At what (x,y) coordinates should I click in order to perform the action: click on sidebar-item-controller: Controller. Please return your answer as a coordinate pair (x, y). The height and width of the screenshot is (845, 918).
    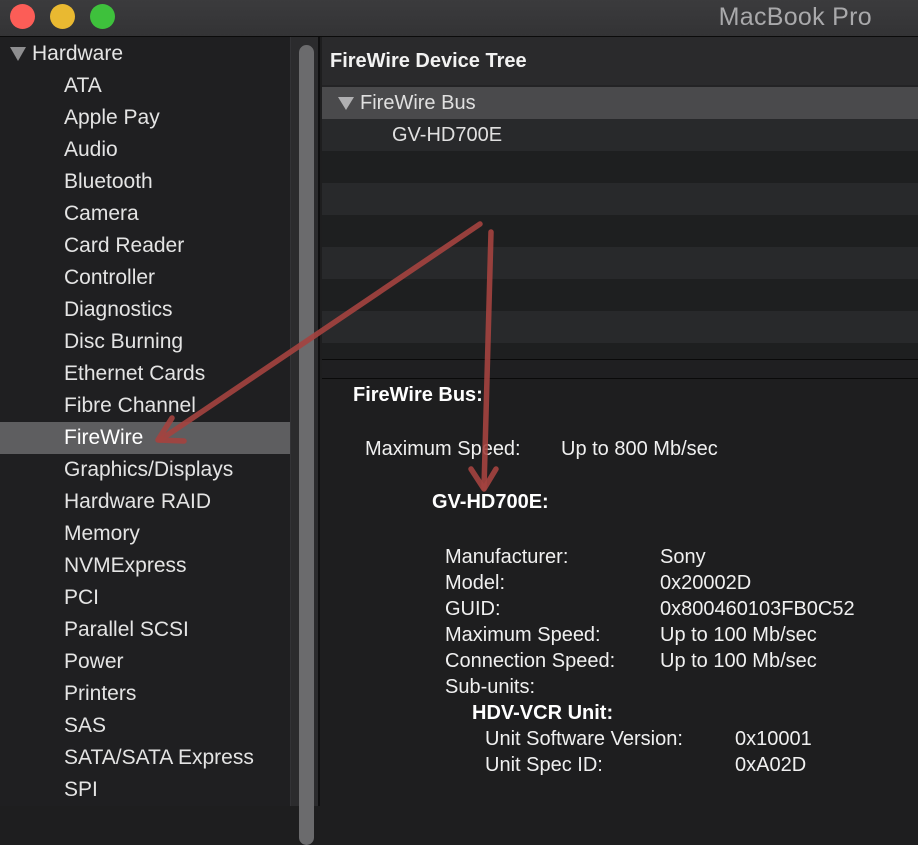
    Looking at the image, I should click on (145, 278).